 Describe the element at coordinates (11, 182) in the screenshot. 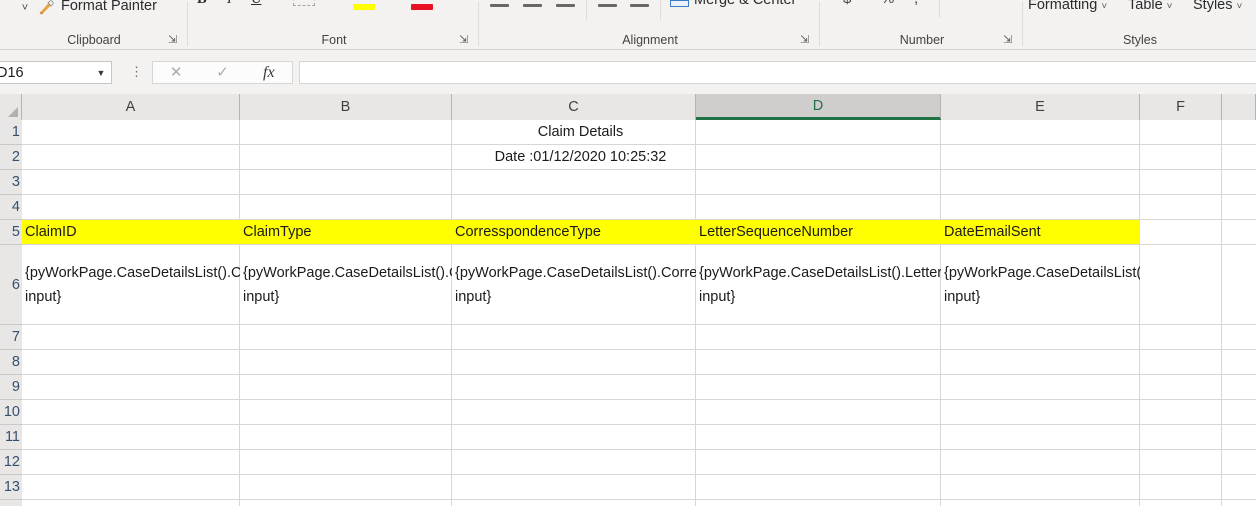

I see `row-header-3: 3` at that location.